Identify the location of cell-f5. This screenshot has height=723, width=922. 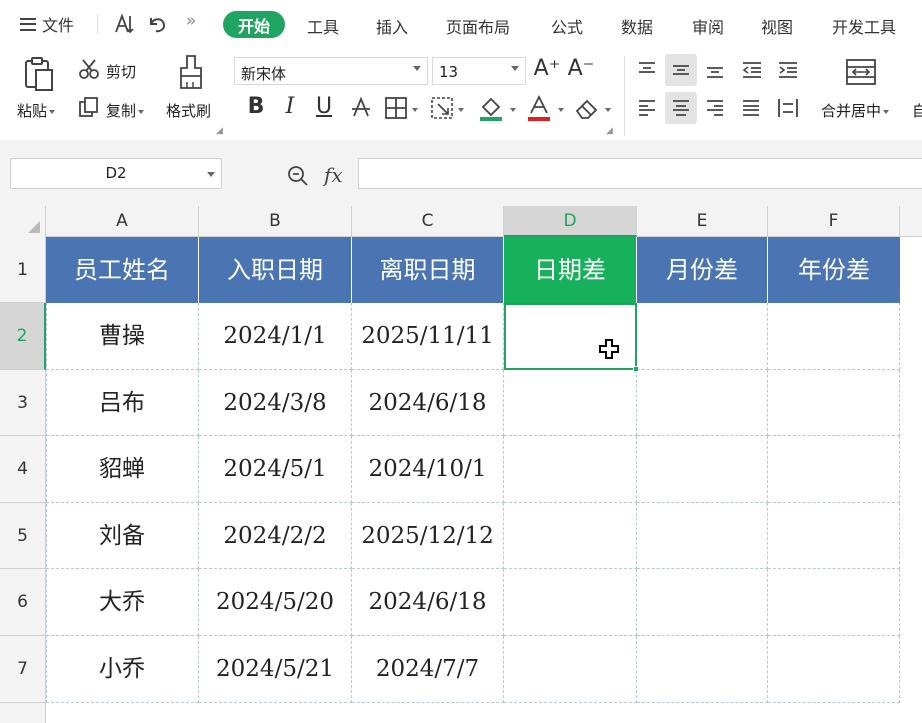
(834, 536).